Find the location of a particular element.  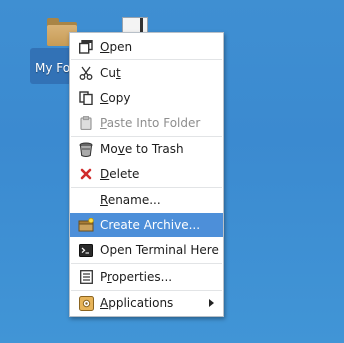

menu-item-label: Open is located at coordinates (116, 47).